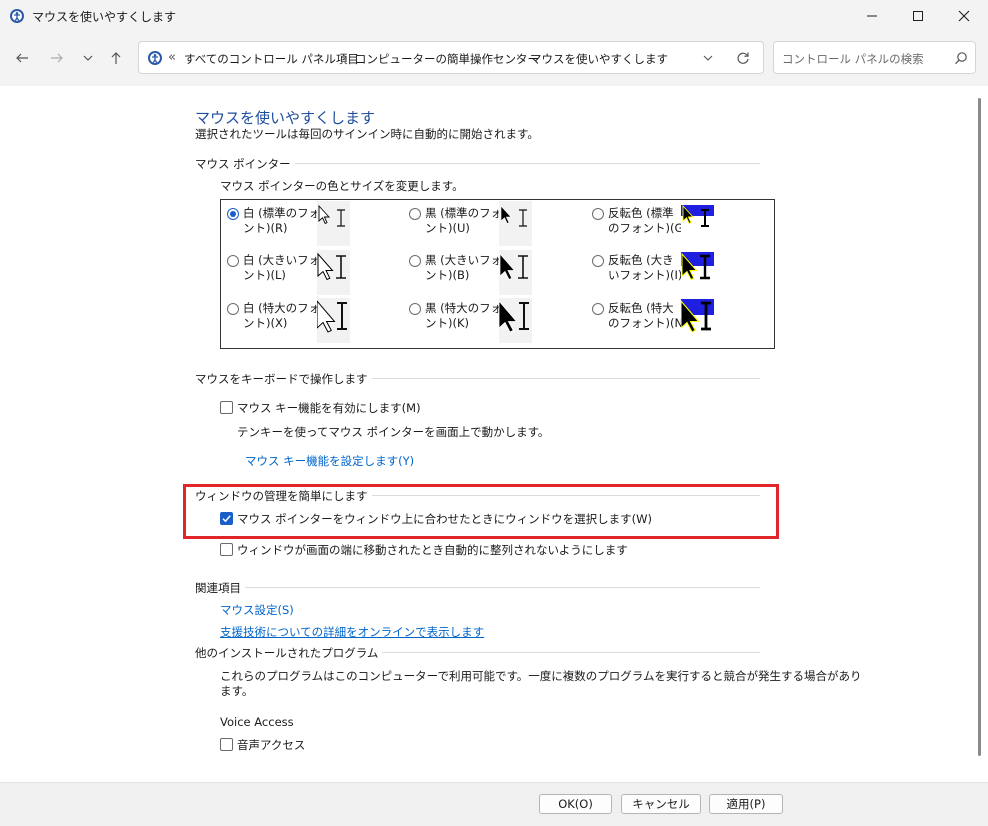  I want to click on option-label-line2: いフォント)(I), so click(645, 275).